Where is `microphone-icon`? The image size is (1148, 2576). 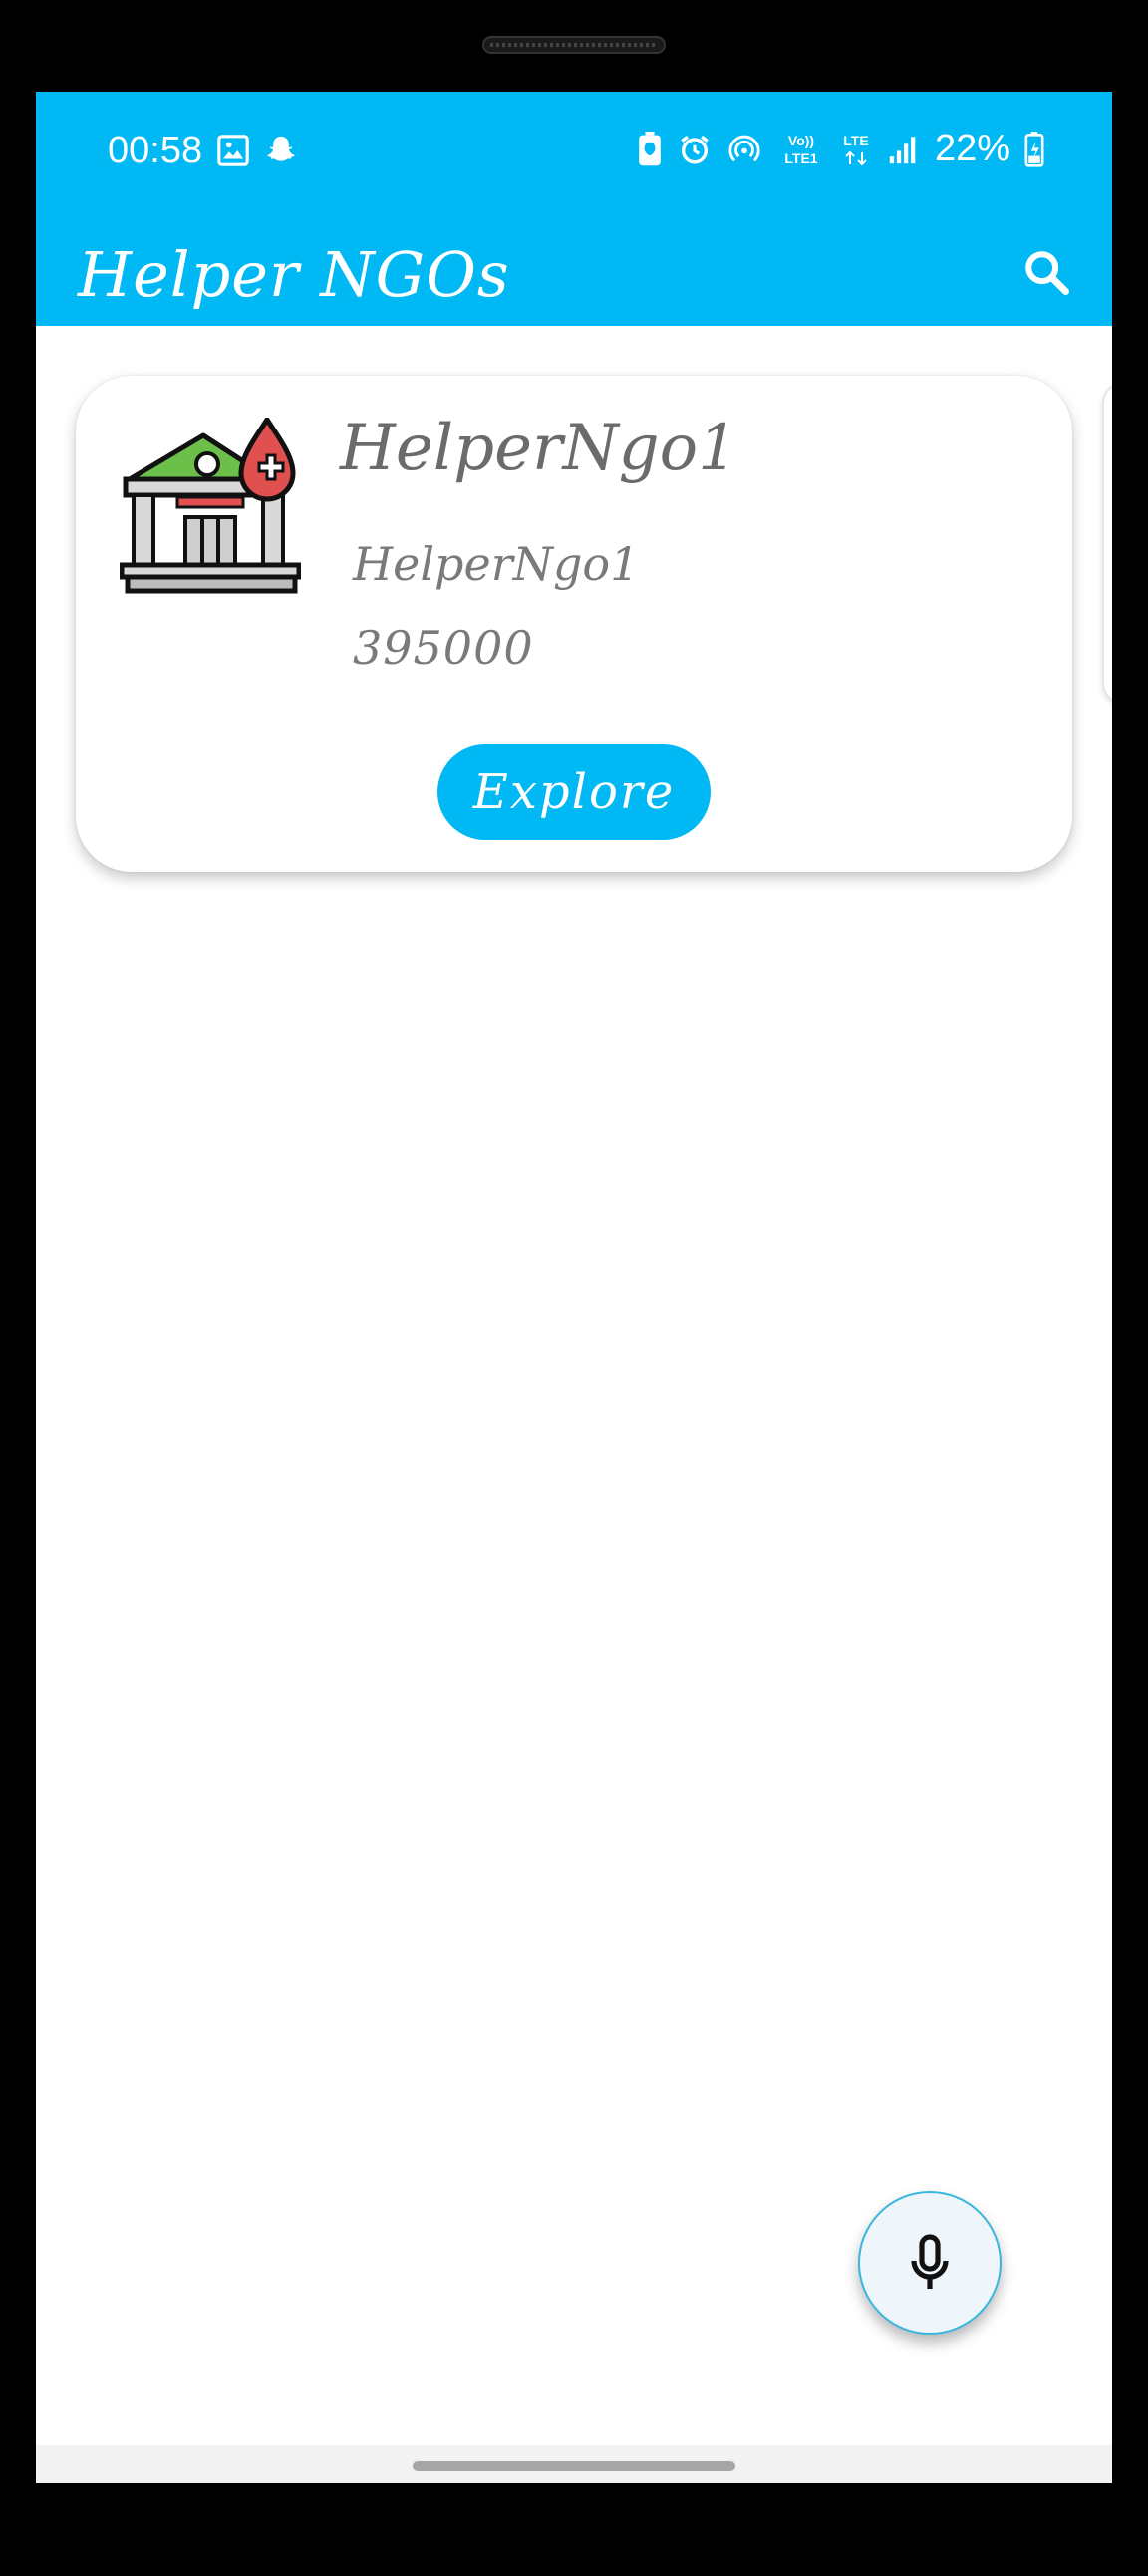 microphone-icon is located at coordinates (930, 2261).